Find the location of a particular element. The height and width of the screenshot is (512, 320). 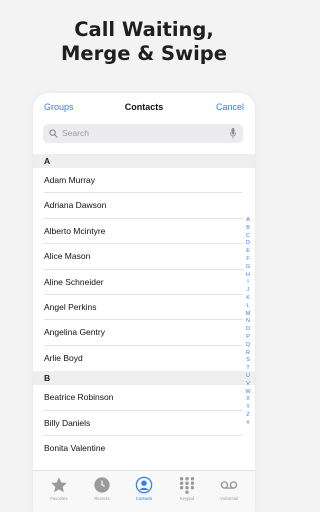

keypad-icon is located at coordinates (187, 485).